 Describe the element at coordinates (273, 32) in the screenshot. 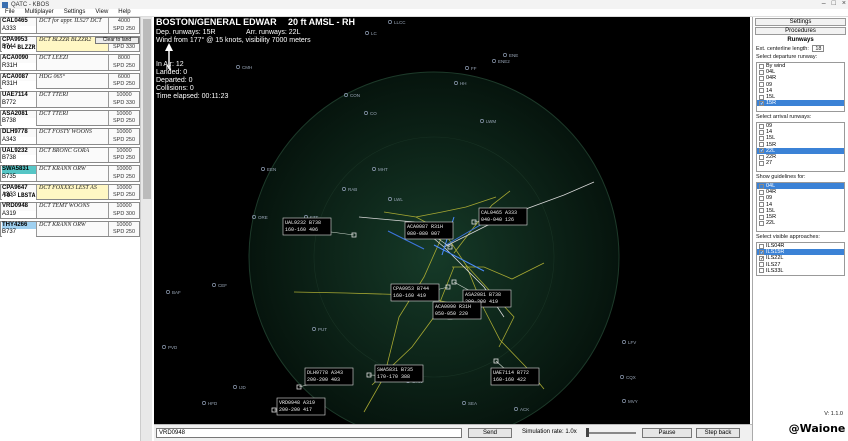

I see `arr-runways: Arr. runways: 22L` at that location.